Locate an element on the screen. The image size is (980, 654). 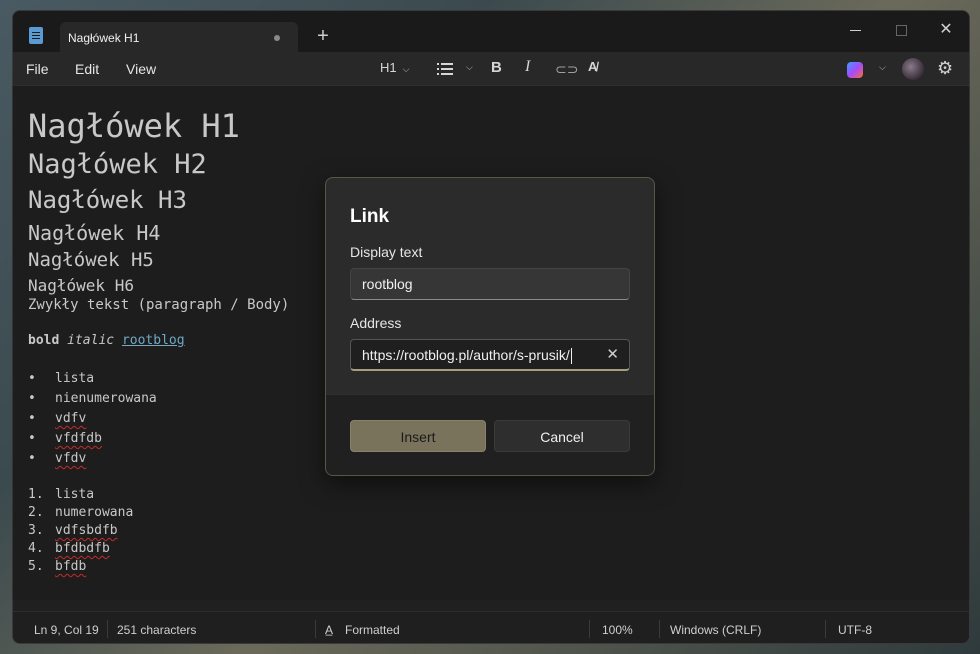
display-text-label: Display text is located at coordinates (386, 252).